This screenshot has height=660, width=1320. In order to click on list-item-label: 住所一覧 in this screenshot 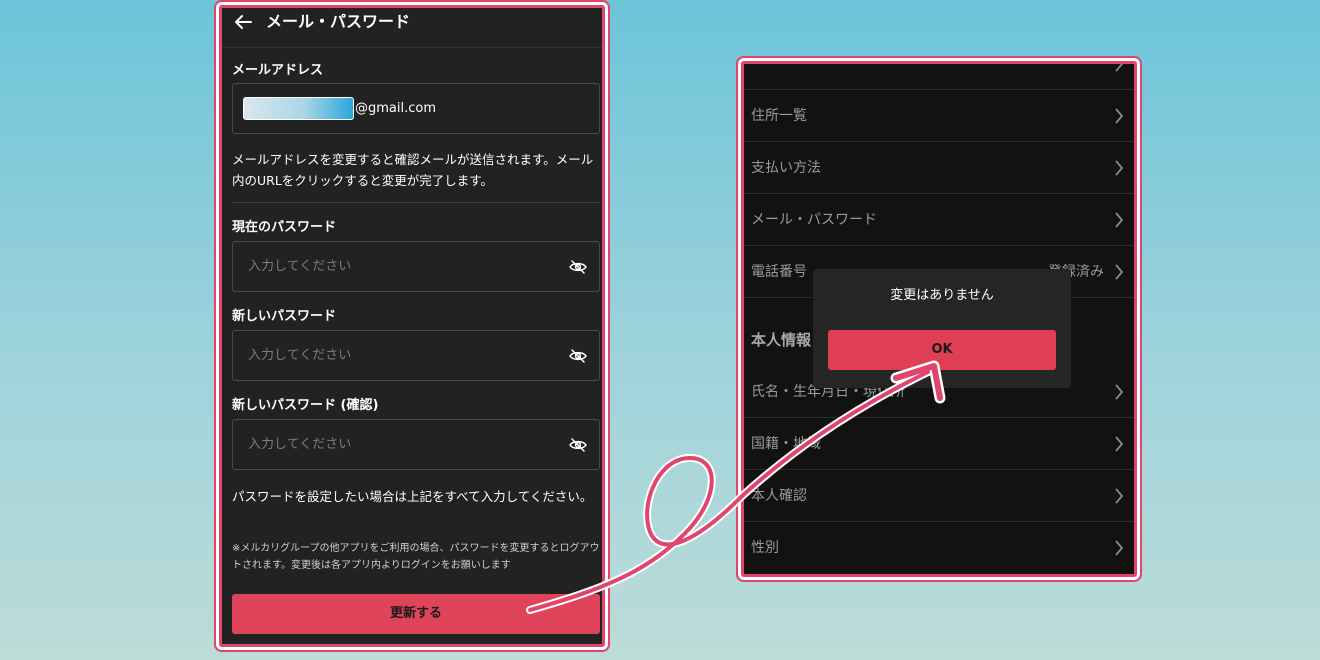, I will do `click(779, 116)`.